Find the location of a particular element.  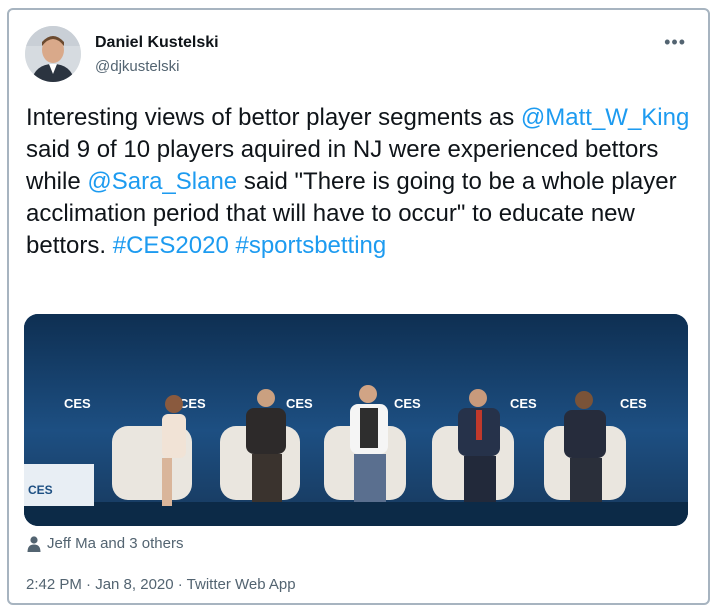

author-name: Daniel Kustelski is located at coordinates (157, 43).